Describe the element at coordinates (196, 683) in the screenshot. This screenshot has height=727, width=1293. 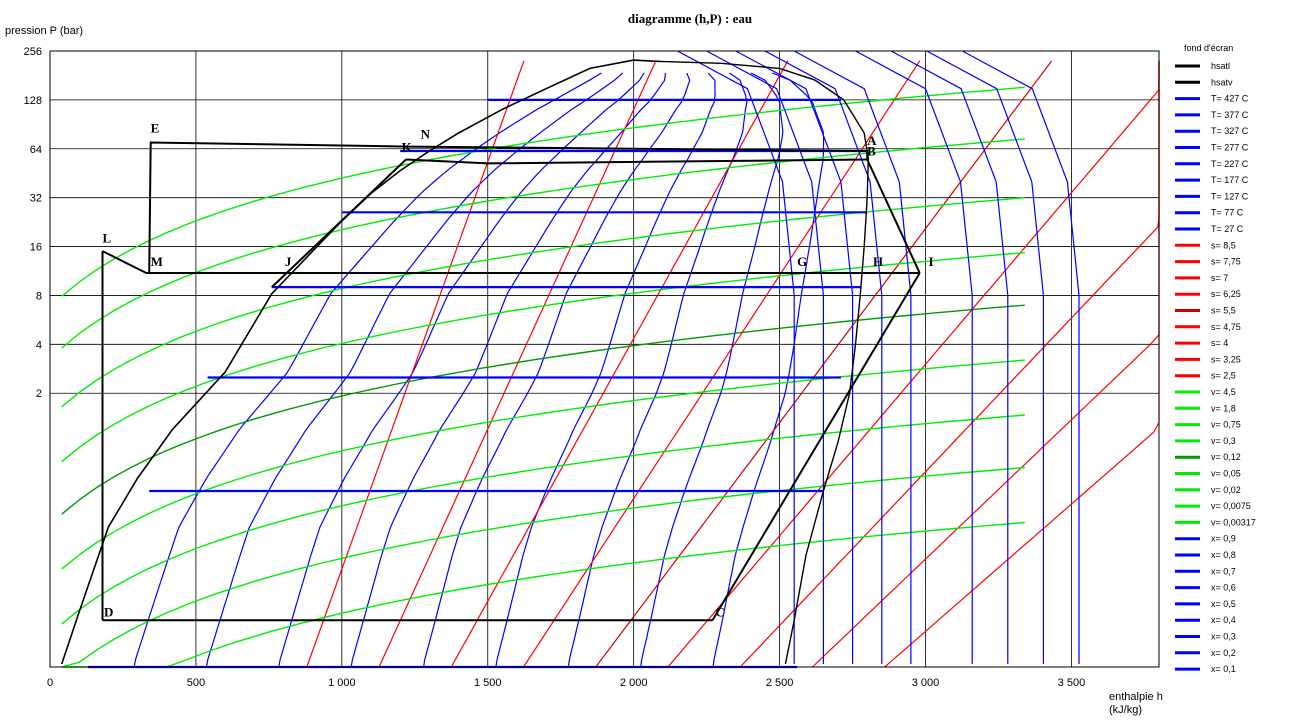
I see `x-tick-label: 500` at that location.